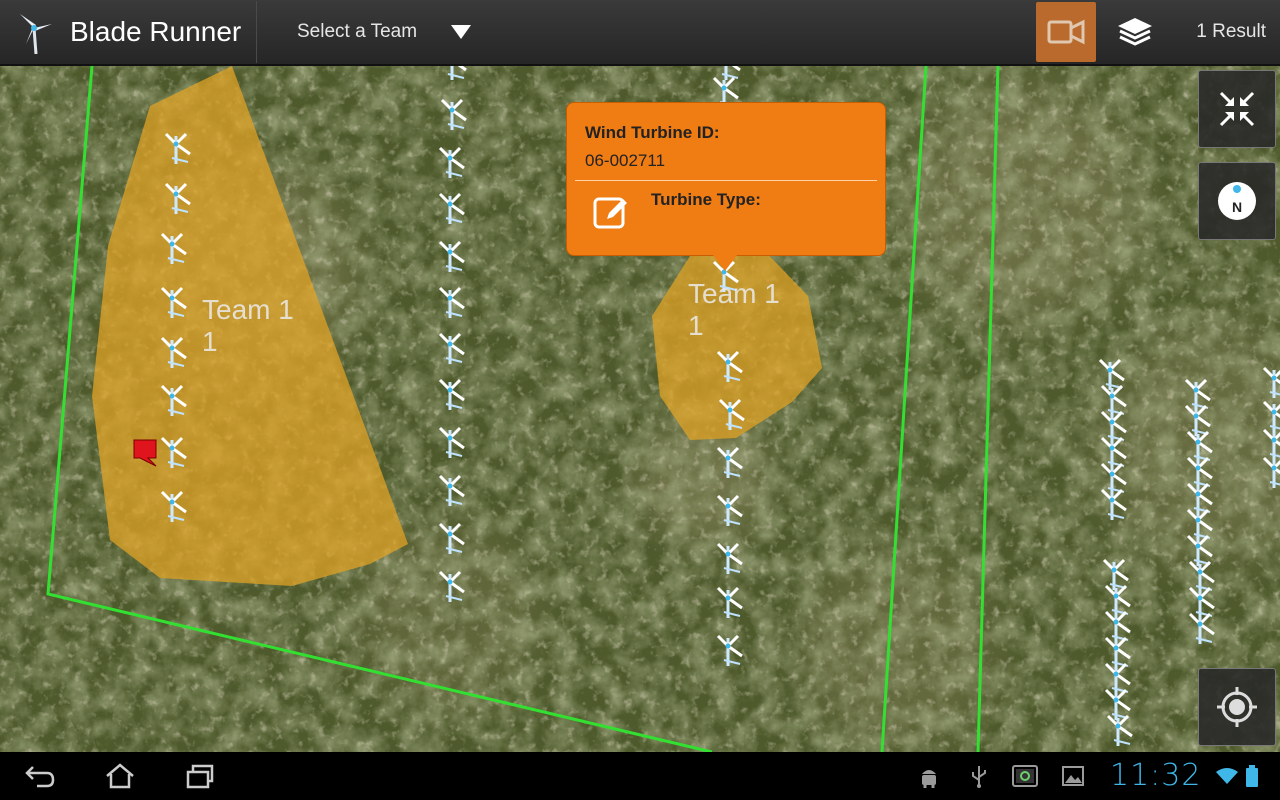 The height and width of the screenshot is (800, 1280). What do you see at coordinates (34, 32) in the screenshot?
I see `wind-turbine-app-icon` at bounding box center [34, 32].